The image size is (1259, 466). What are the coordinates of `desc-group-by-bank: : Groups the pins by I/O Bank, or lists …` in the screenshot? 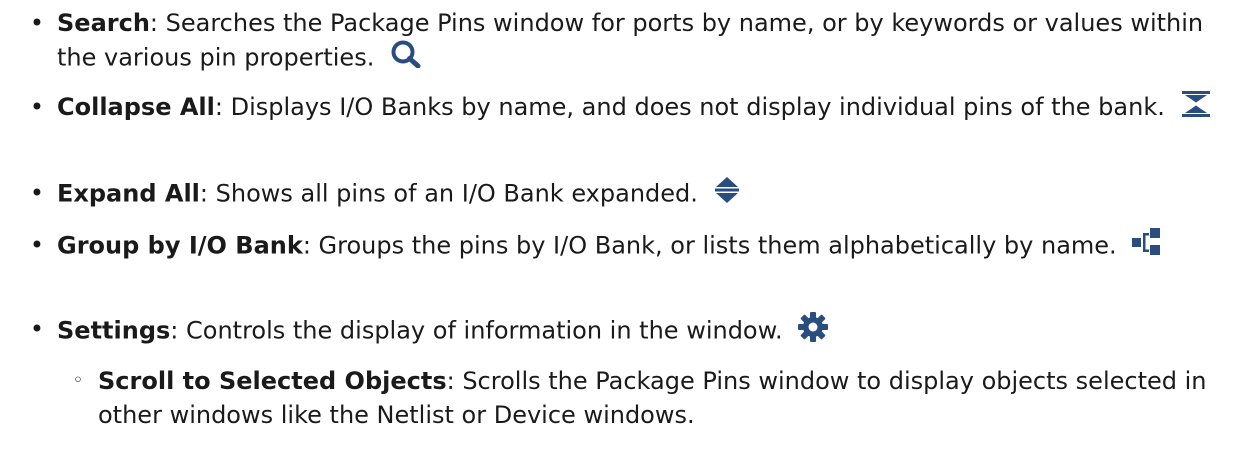 It's located at (709, 245).